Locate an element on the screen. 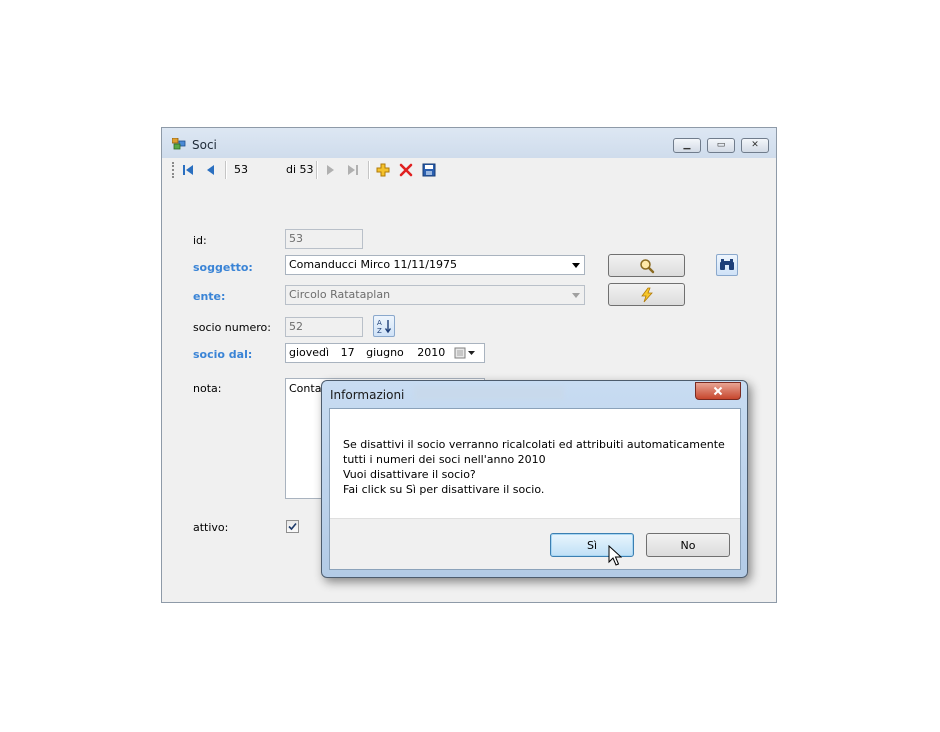 The image size is (940, 732). dialog-button-bar: Sì No is located at coordinates (535, 543).